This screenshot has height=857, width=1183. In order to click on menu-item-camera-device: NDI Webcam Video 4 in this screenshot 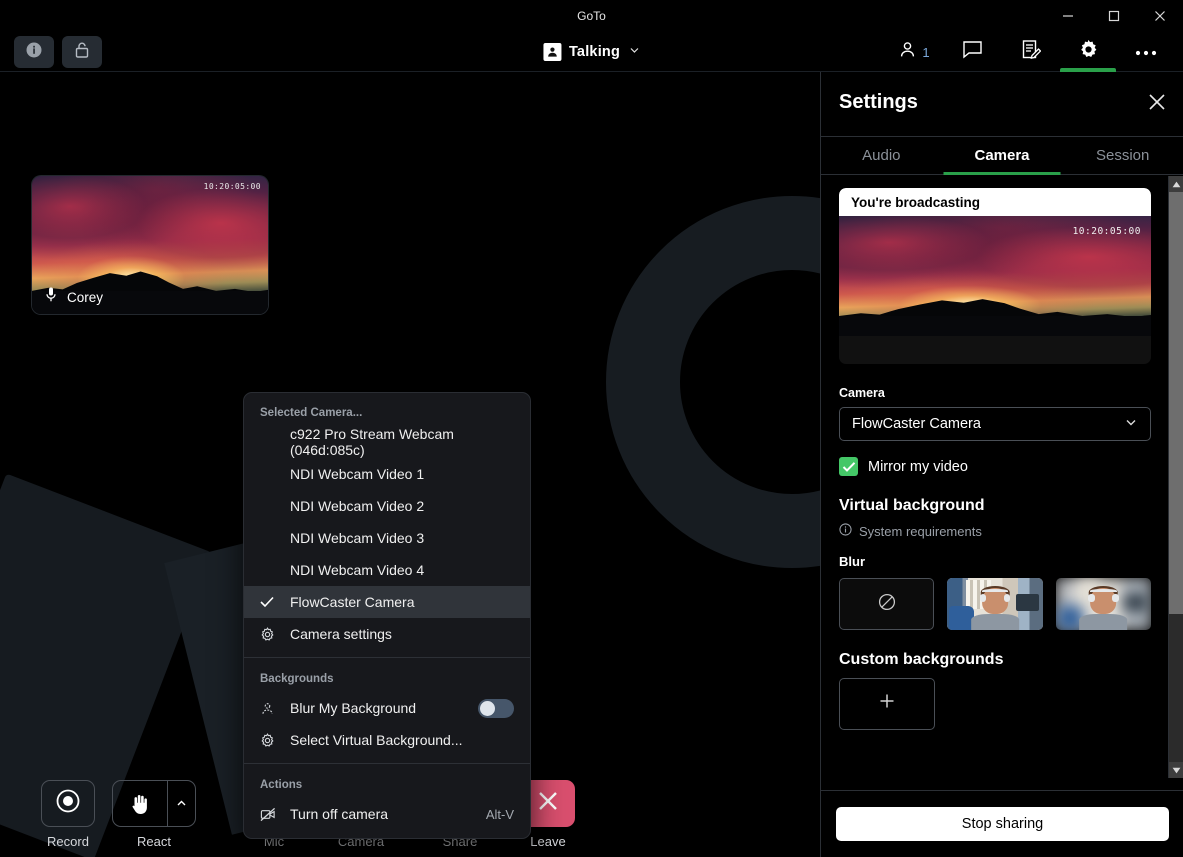, I will do `click(387, 570)`.